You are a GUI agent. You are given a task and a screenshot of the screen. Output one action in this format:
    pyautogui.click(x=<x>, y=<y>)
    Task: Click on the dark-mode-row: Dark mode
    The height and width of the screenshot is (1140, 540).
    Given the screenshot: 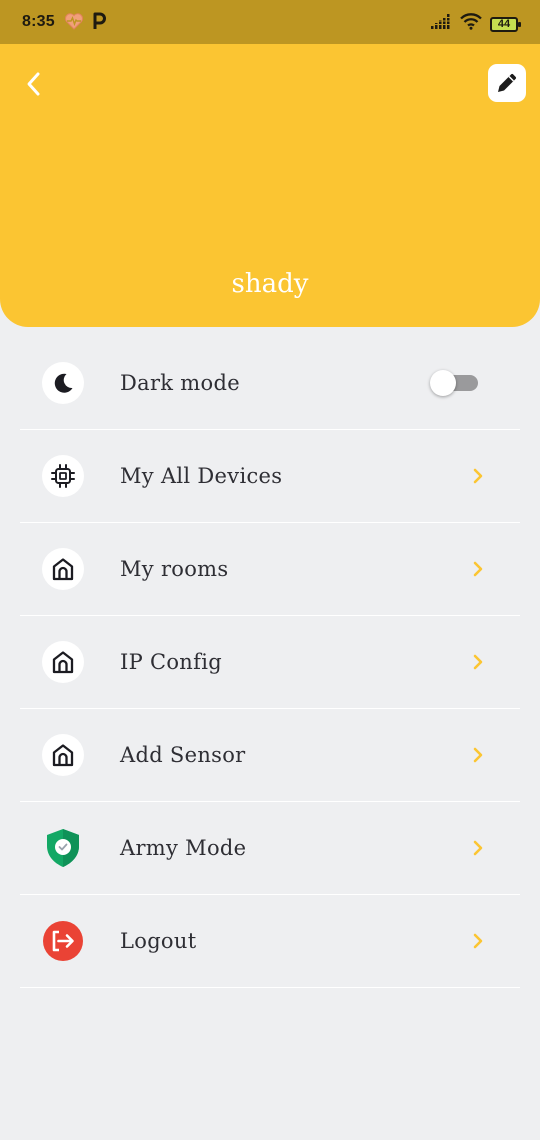 What is the action you would take?
    pyautogui.click(x=270, y=383)
    